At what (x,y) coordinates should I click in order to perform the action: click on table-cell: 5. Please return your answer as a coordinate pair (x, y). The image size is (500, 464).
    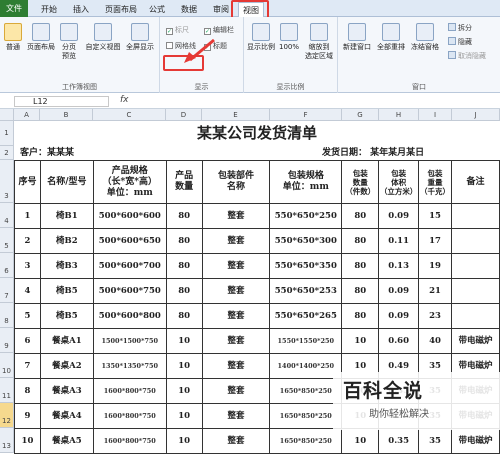
    Looking at the image, I should click on (27, 316).